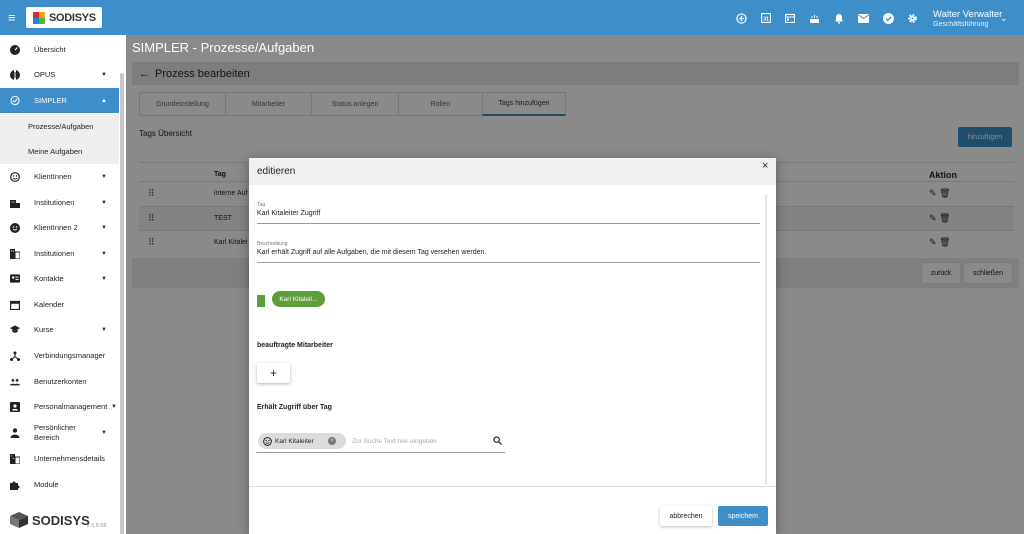 The image size is (1024, 534). Describe the element at coordinates (59, 484) in the screenshot. I see `sidebar-item-module: Module` at that location.